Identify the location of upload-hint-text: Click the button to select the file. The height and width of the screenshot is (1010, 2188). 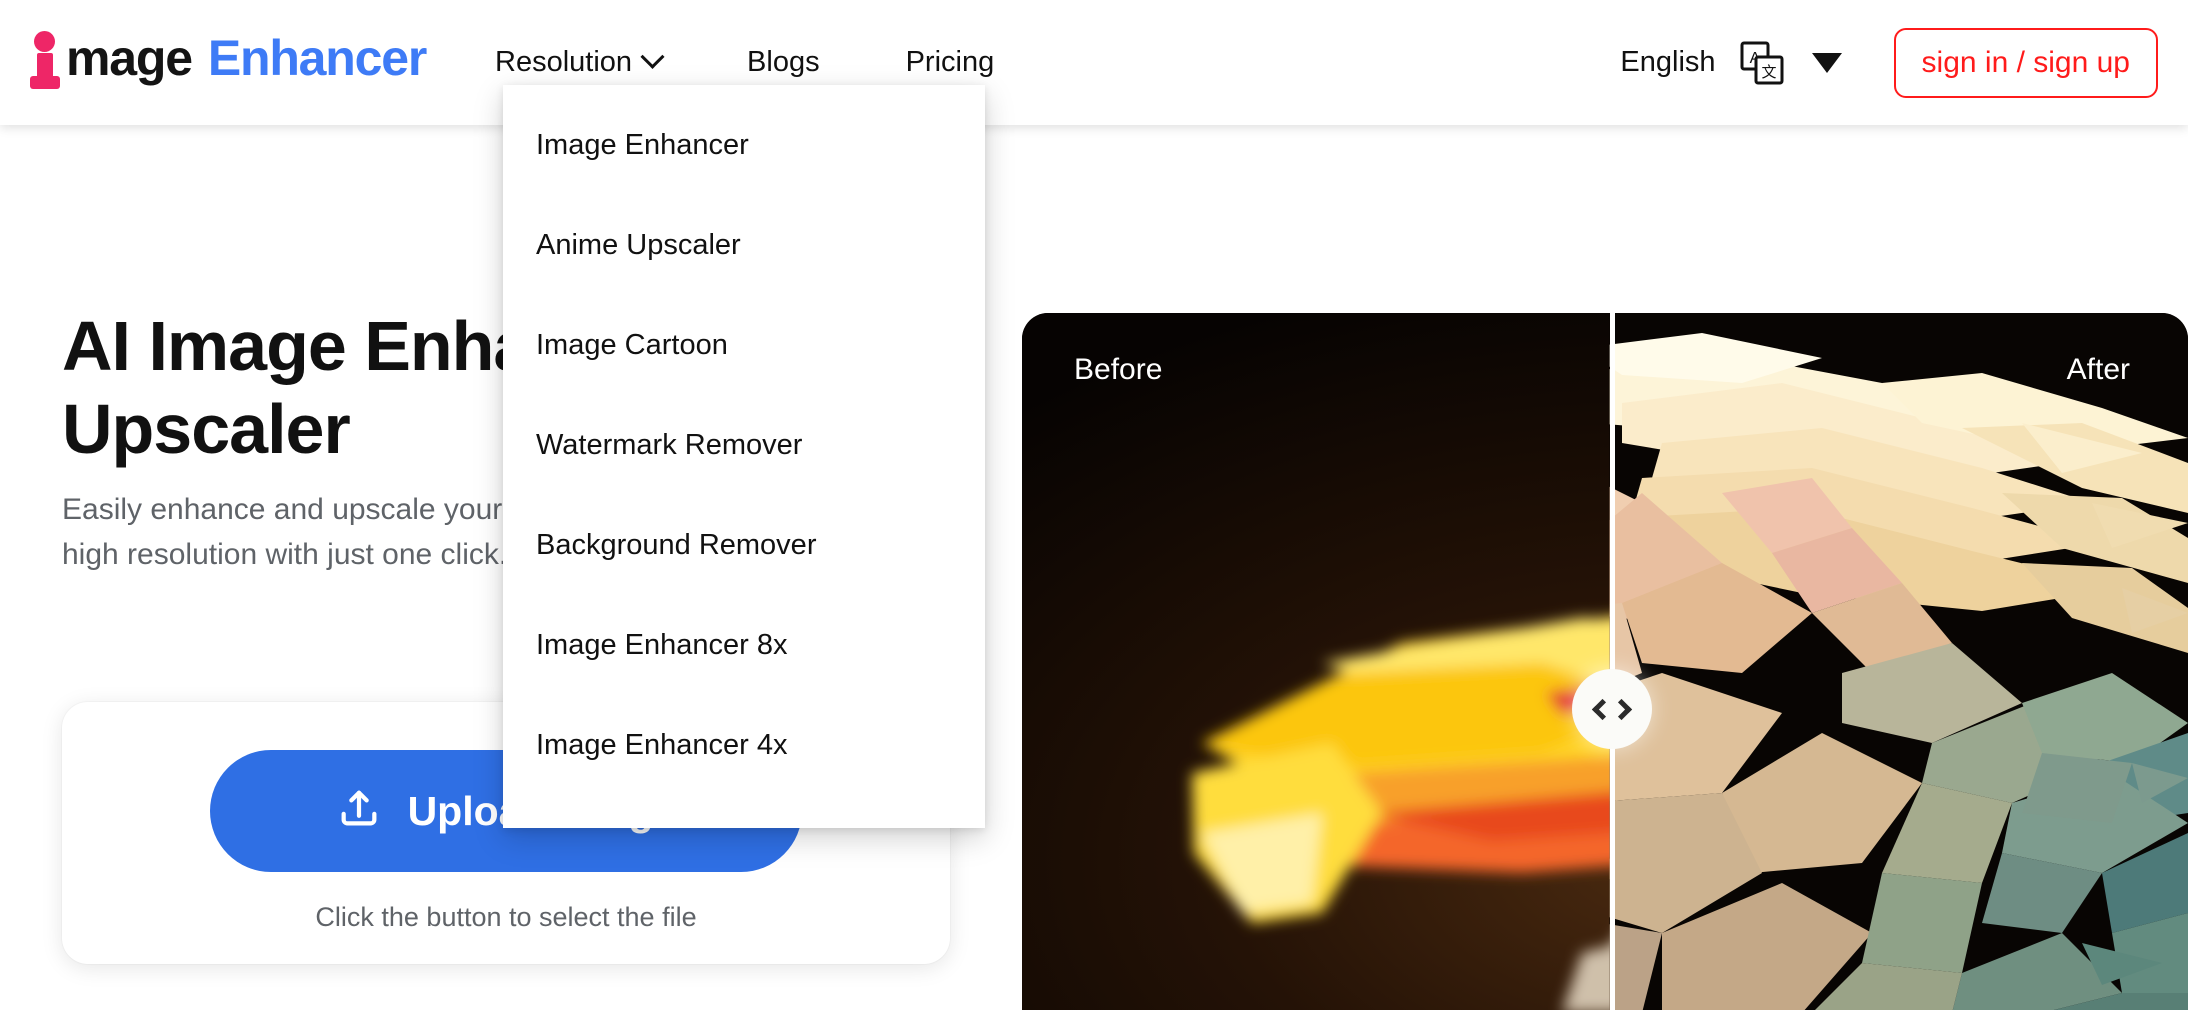
(506, 917).